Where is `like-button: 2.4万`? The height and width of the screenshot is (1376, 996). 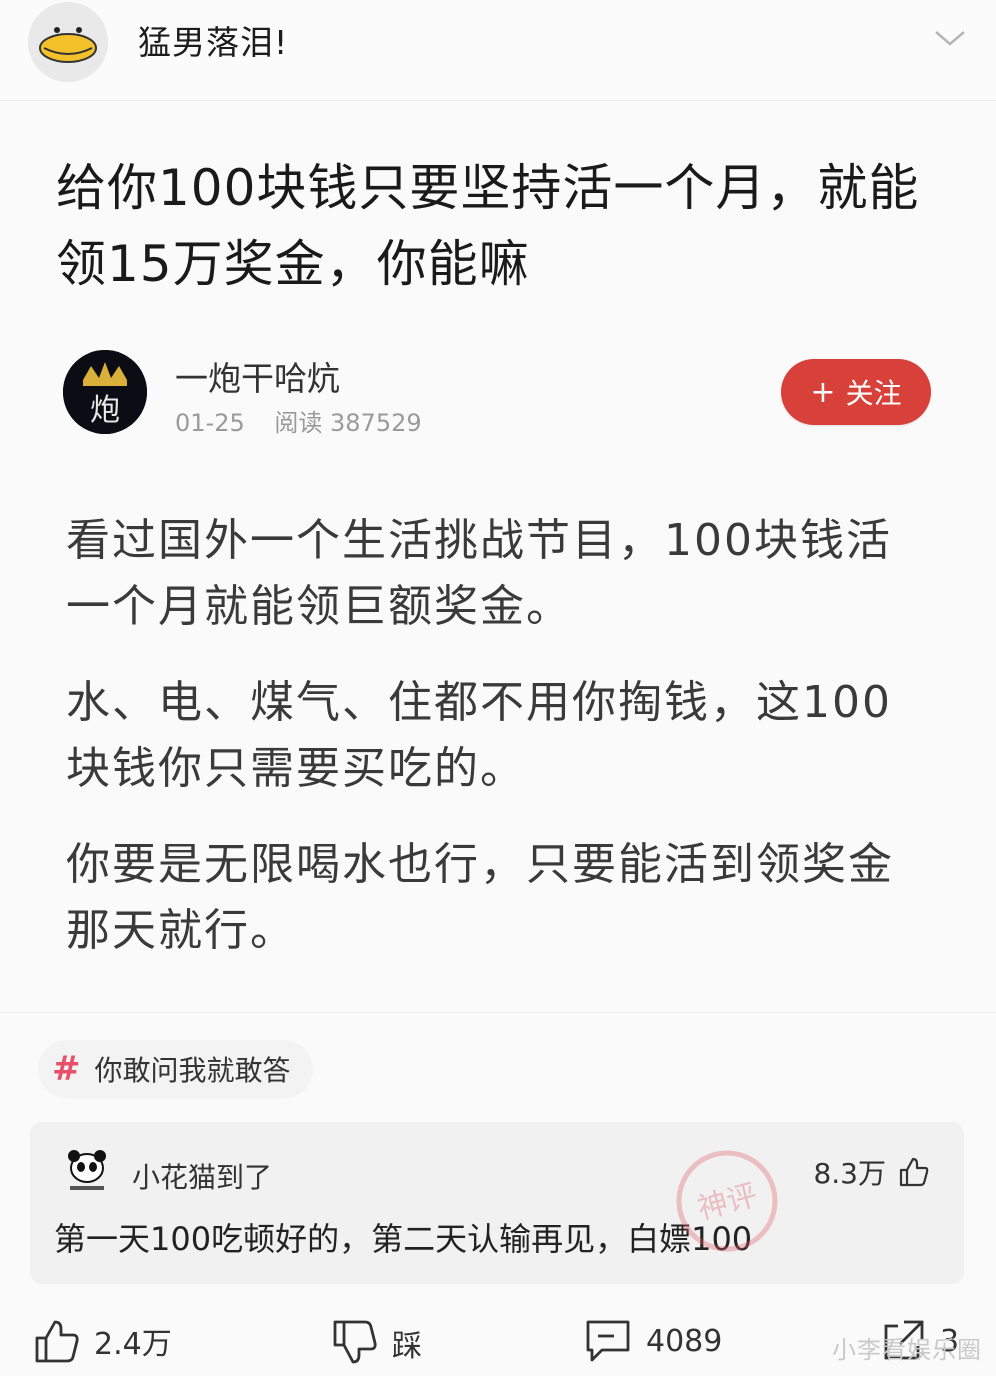
like-button: 2.4万 is located at coordinates (103, 1341).